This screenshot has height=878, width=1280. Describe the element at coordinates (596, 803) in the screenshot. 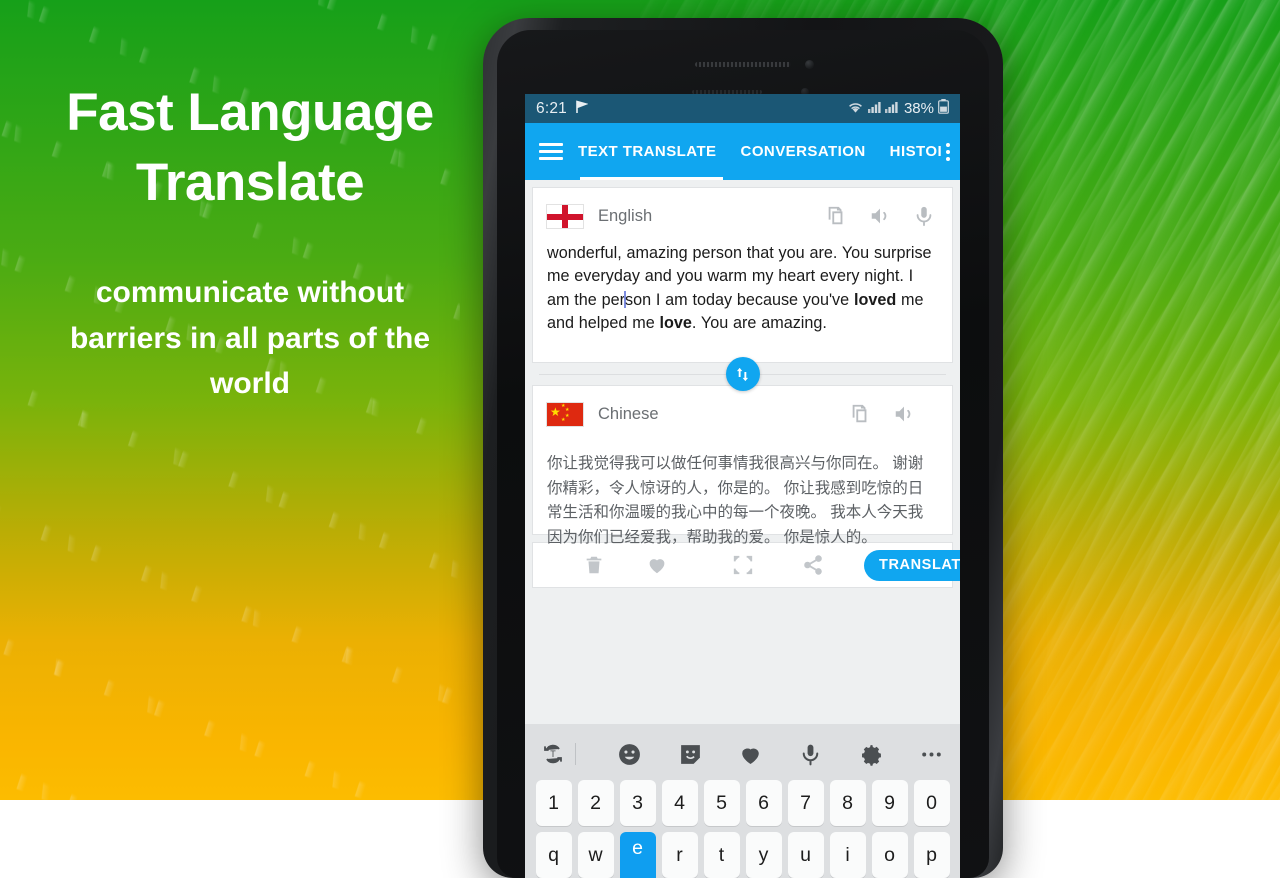

I see `key-2: 2` at that location.